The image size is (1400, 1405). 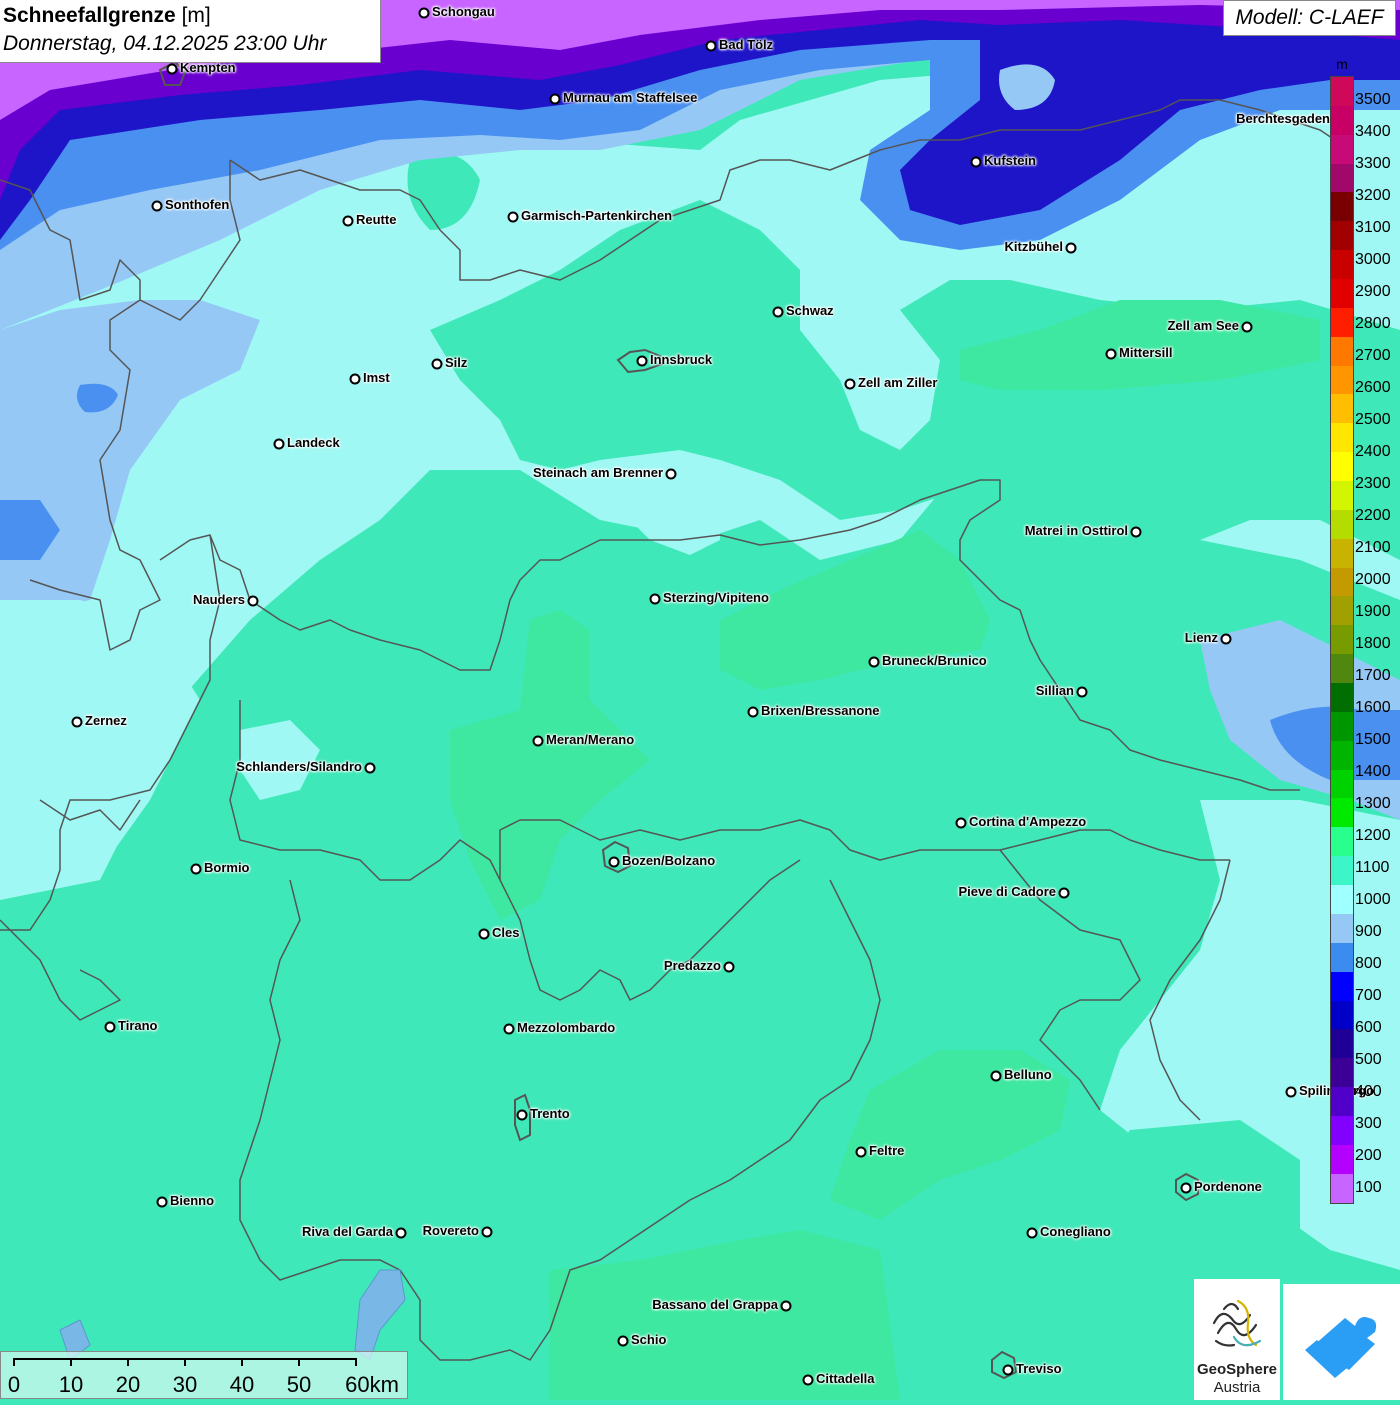 I want to click on city-marker-silz, so click(x=437, y=364).